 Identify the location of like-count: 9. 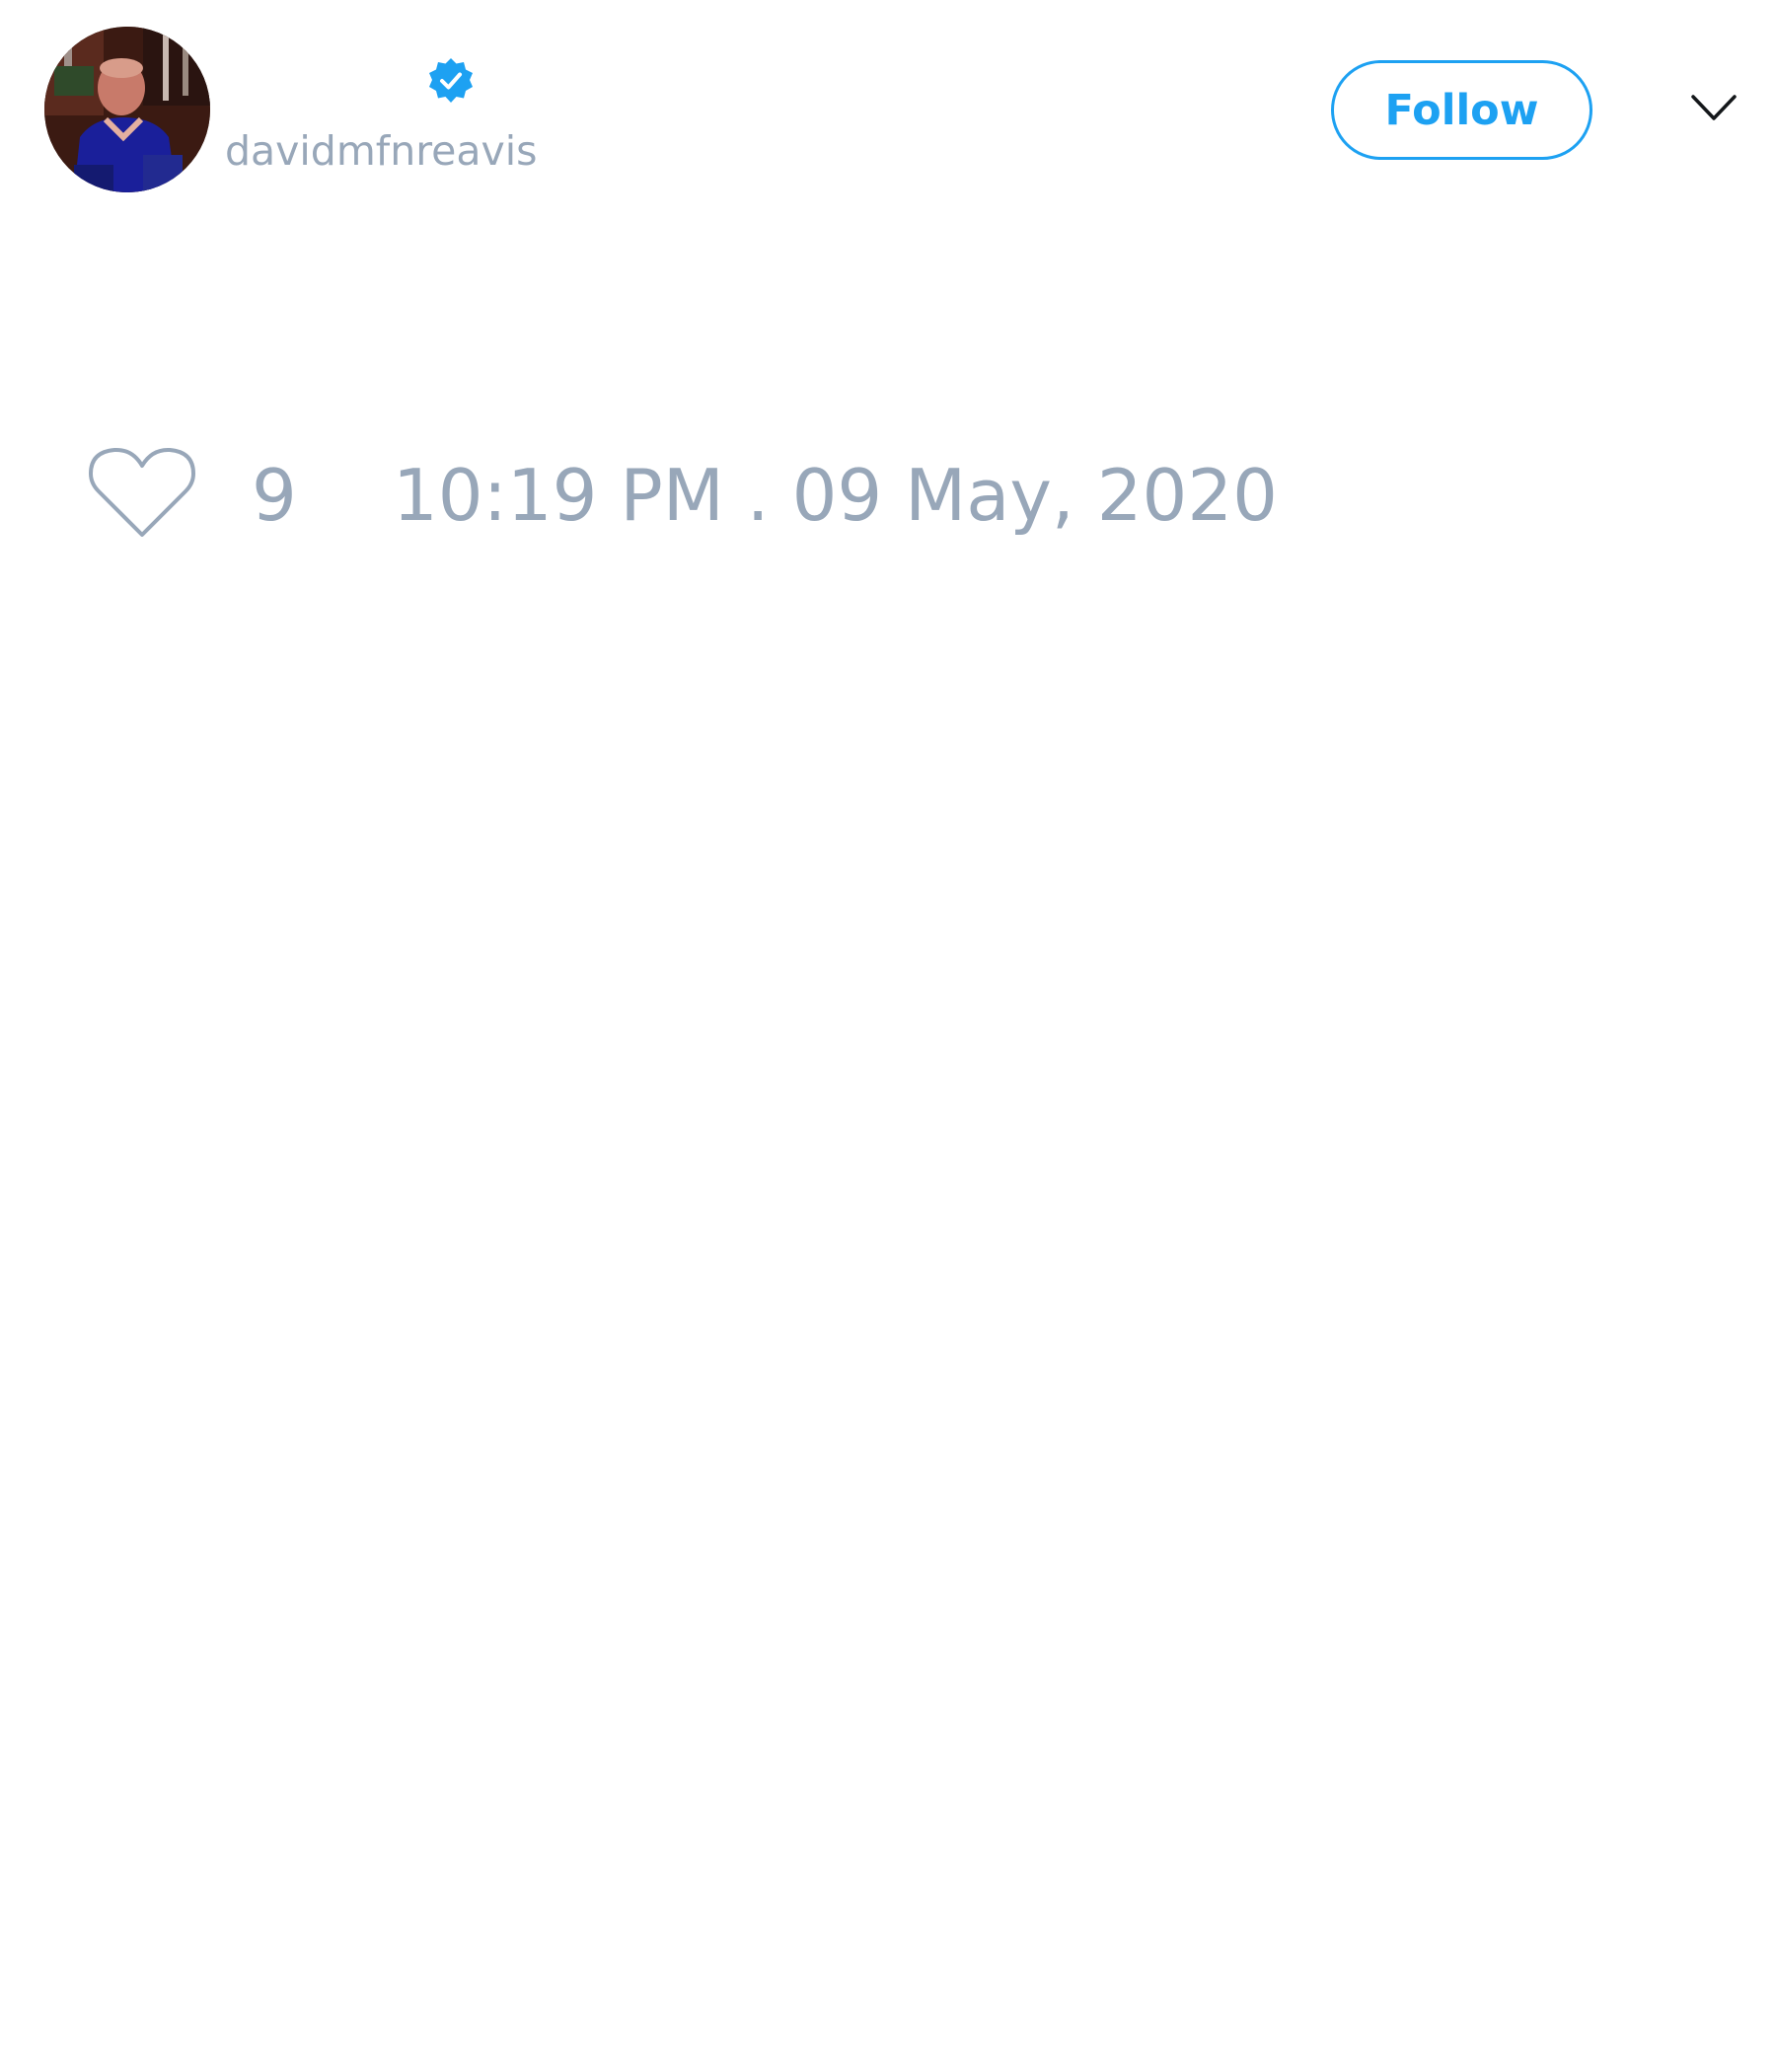
(274, 496).